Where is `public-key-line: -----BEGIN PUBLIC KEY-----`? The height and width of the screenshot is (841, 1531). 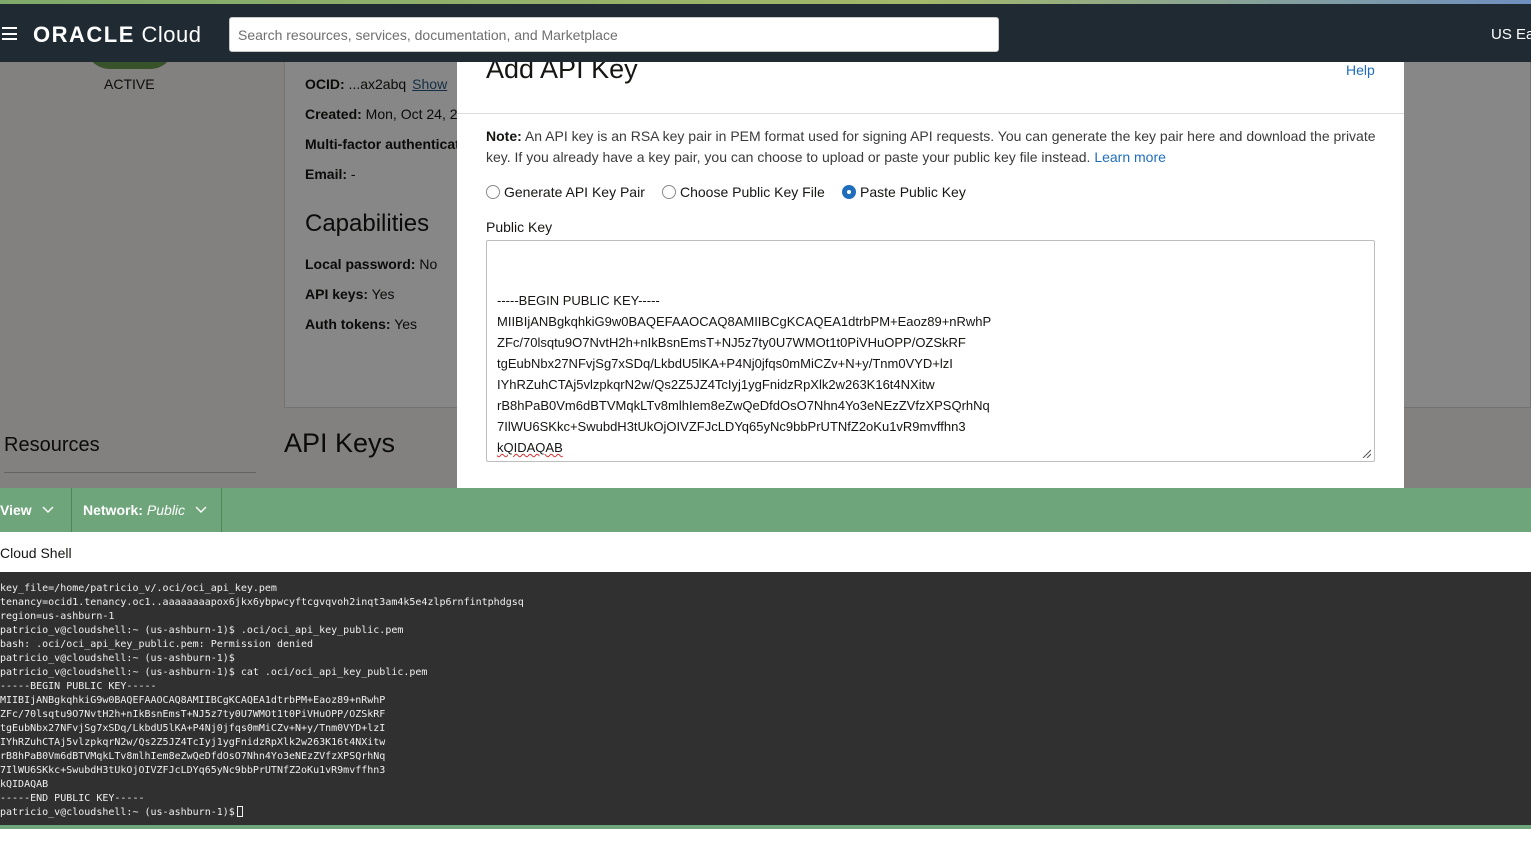 public-key-line: -----BEGIN PUBLIC KEY----- is located at coordinates (578, 300).